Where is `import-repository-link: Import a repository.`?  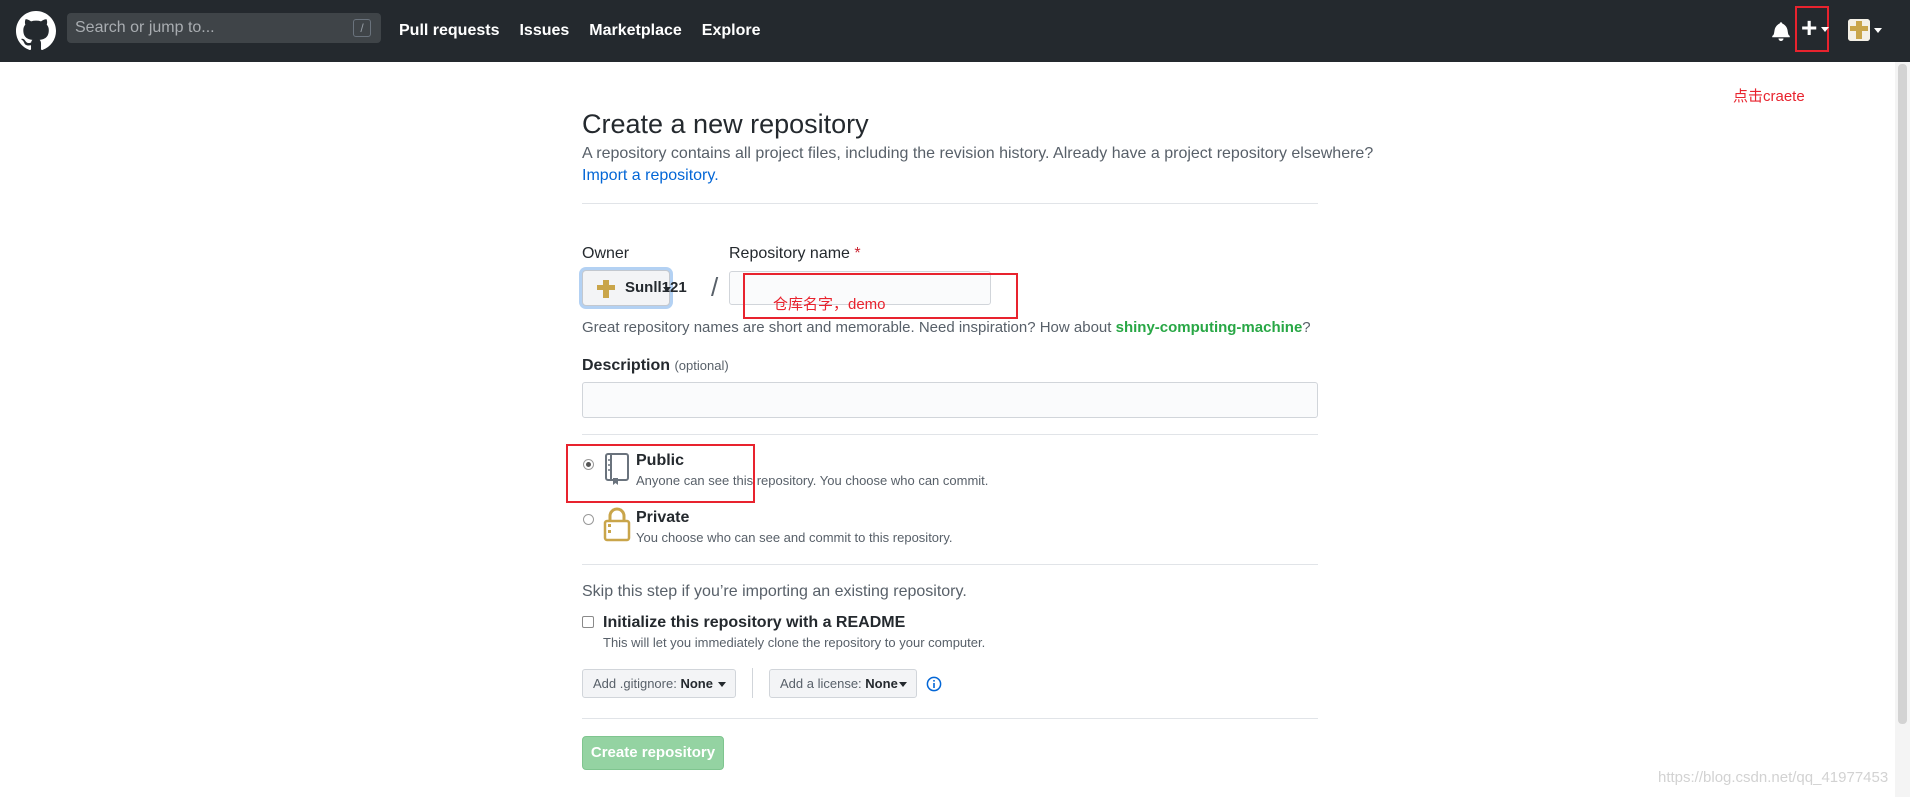 import-repository-link: Import a repository. is located at coordinates (650, 176).